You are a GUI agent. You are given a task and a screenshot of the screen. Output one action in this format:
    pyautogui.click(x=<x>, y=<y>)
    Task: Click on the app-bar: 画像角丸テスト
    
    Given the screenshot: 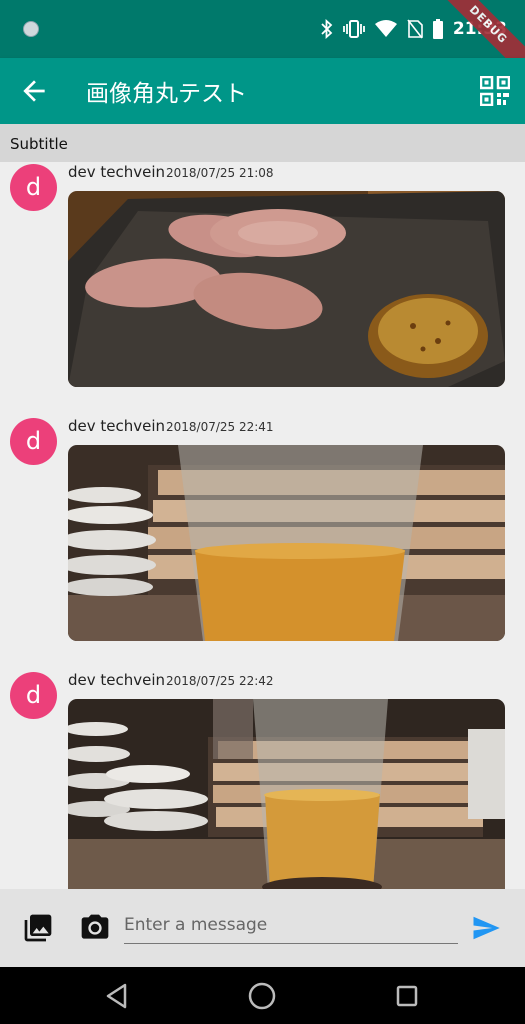 What is the action you would take?
    pyautogui.click(x=262, y=91)
    